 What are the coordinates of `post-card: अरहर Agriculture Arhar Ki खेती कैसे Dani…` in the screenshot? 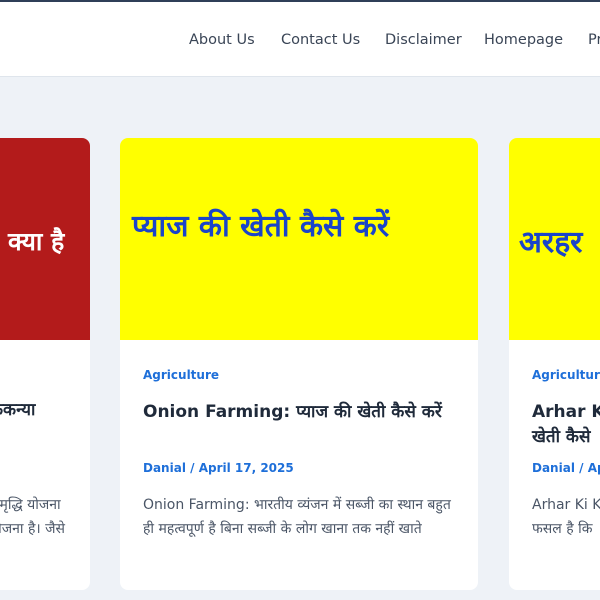 It's located at (554, 364).